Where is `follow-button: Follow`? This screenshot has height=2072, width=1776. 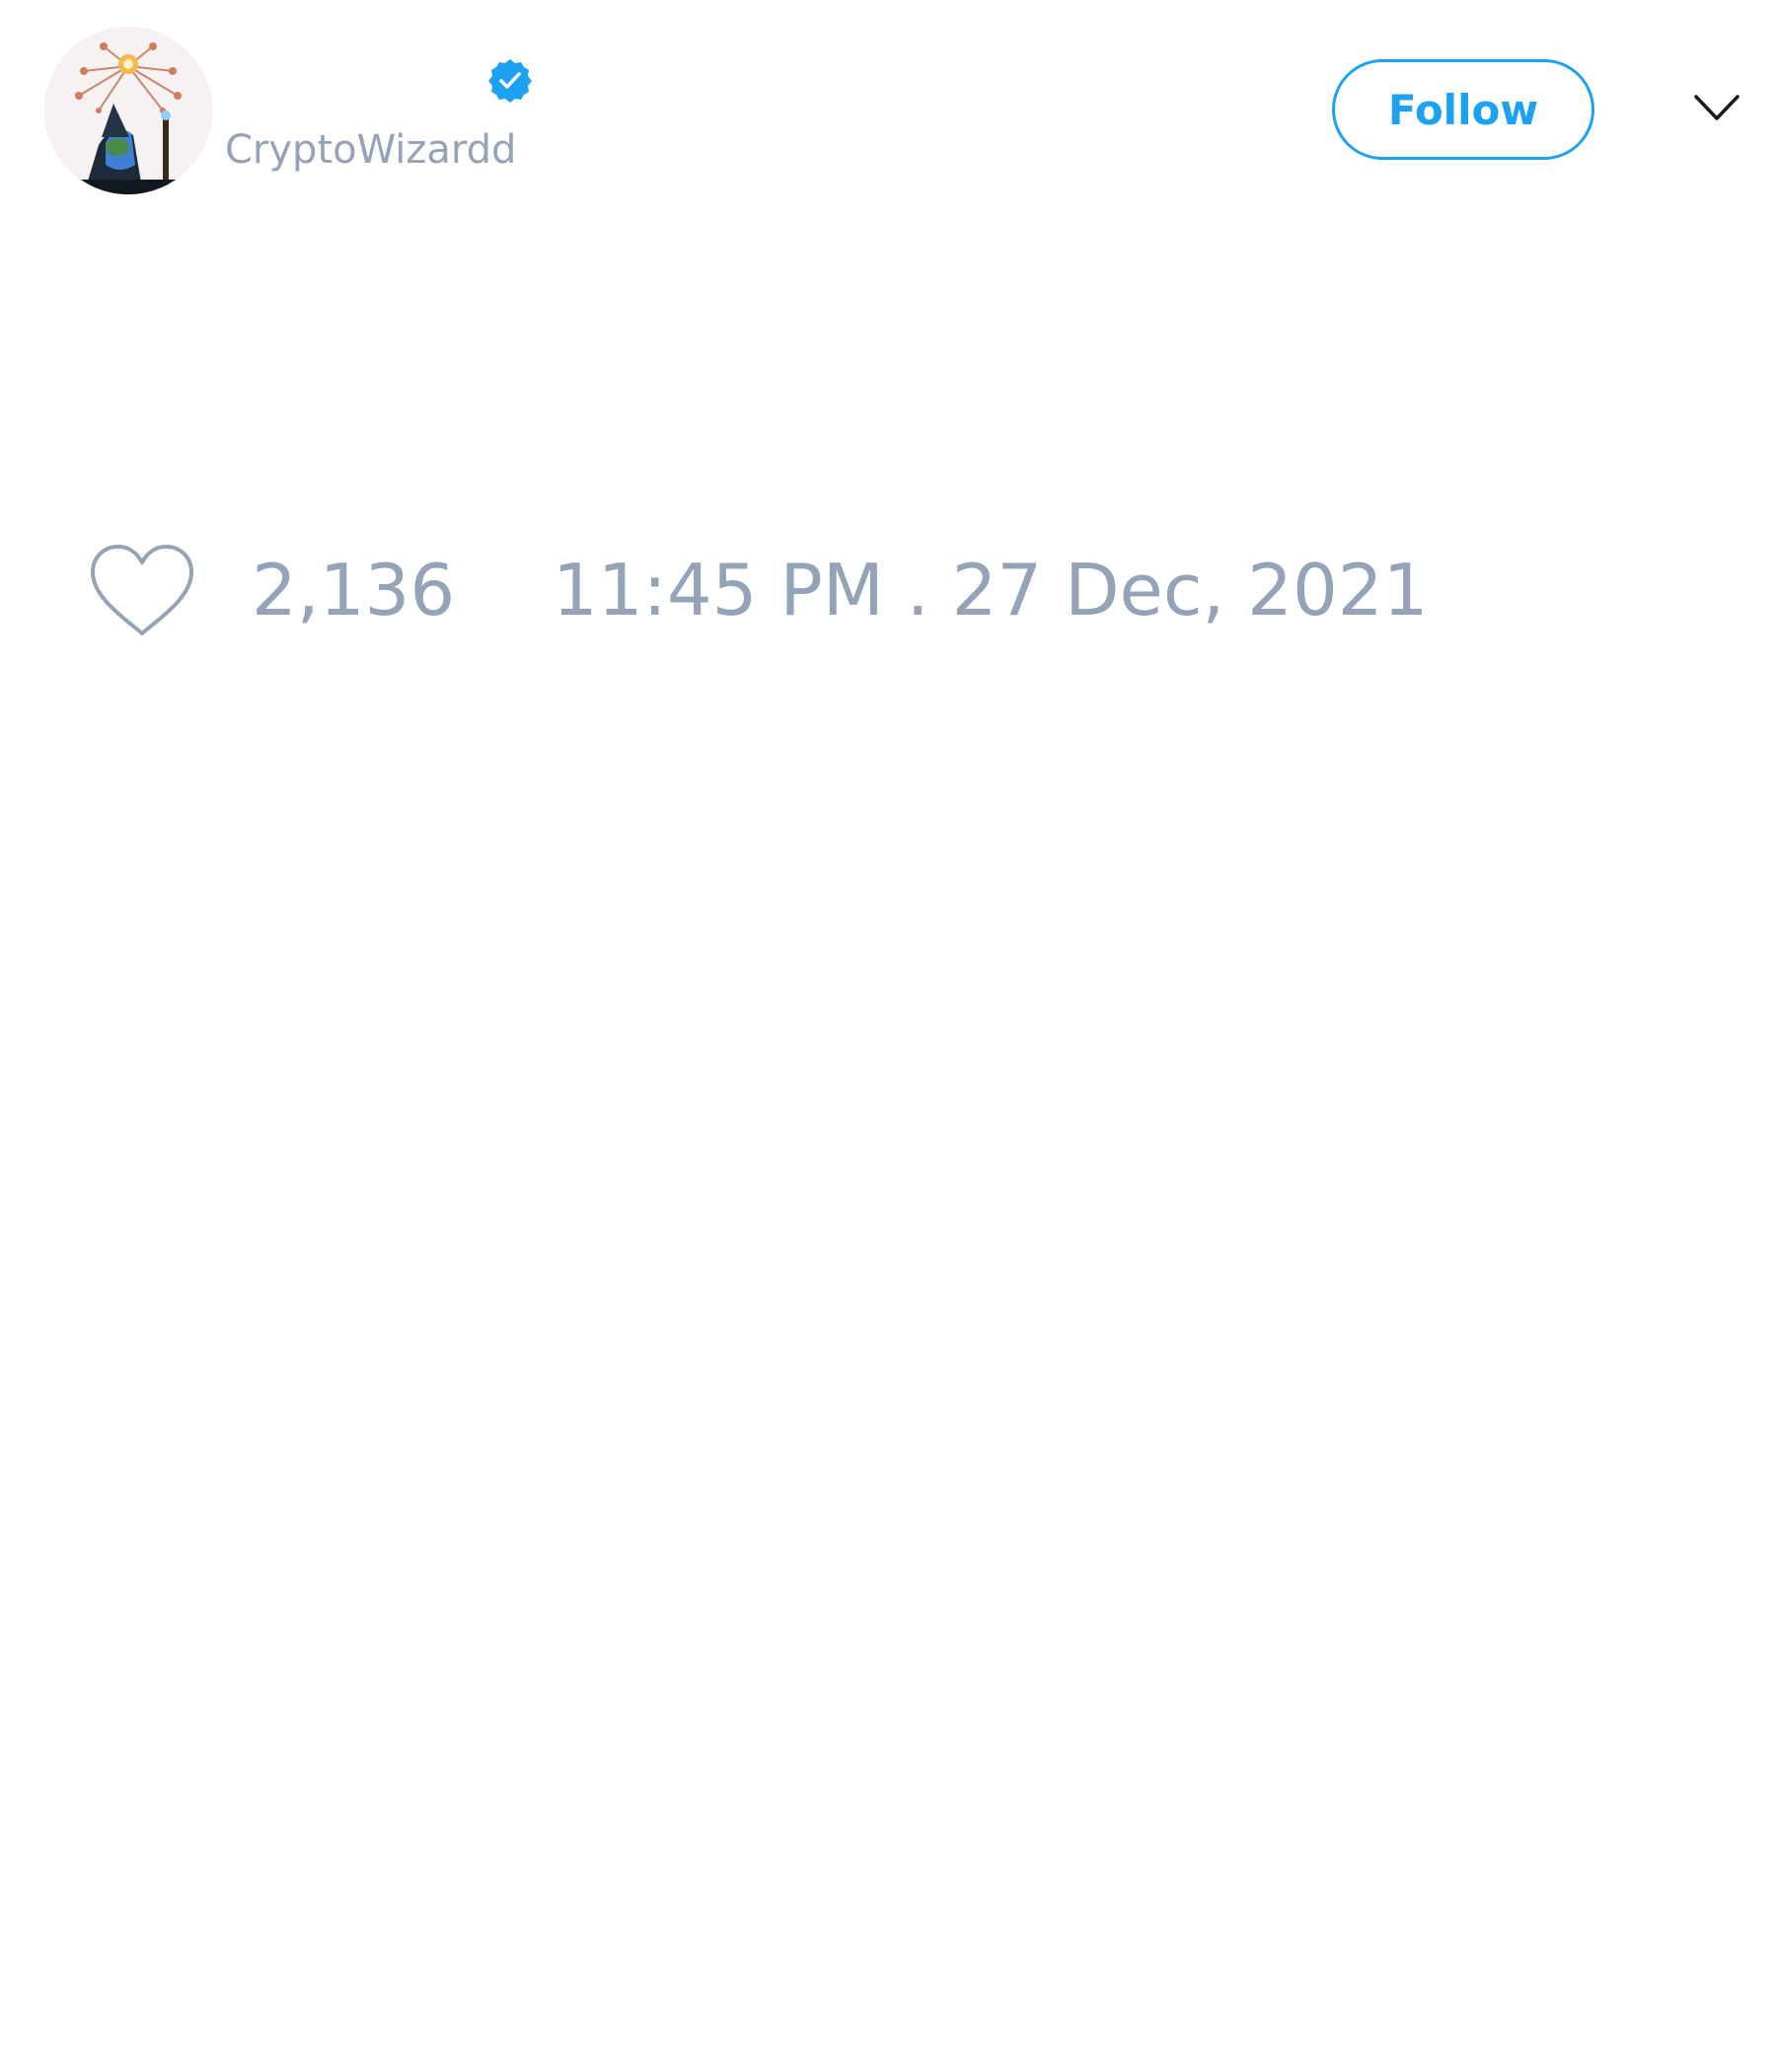
follow-button: Follow is located at coordinates (1463, 110).